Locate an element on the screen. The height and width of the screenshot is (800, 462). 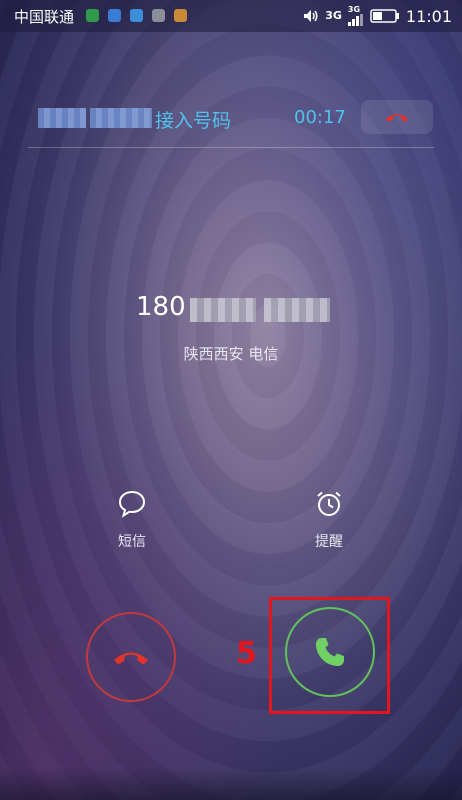
network-type-label-small: 3G is located at coordinates (354, 9).